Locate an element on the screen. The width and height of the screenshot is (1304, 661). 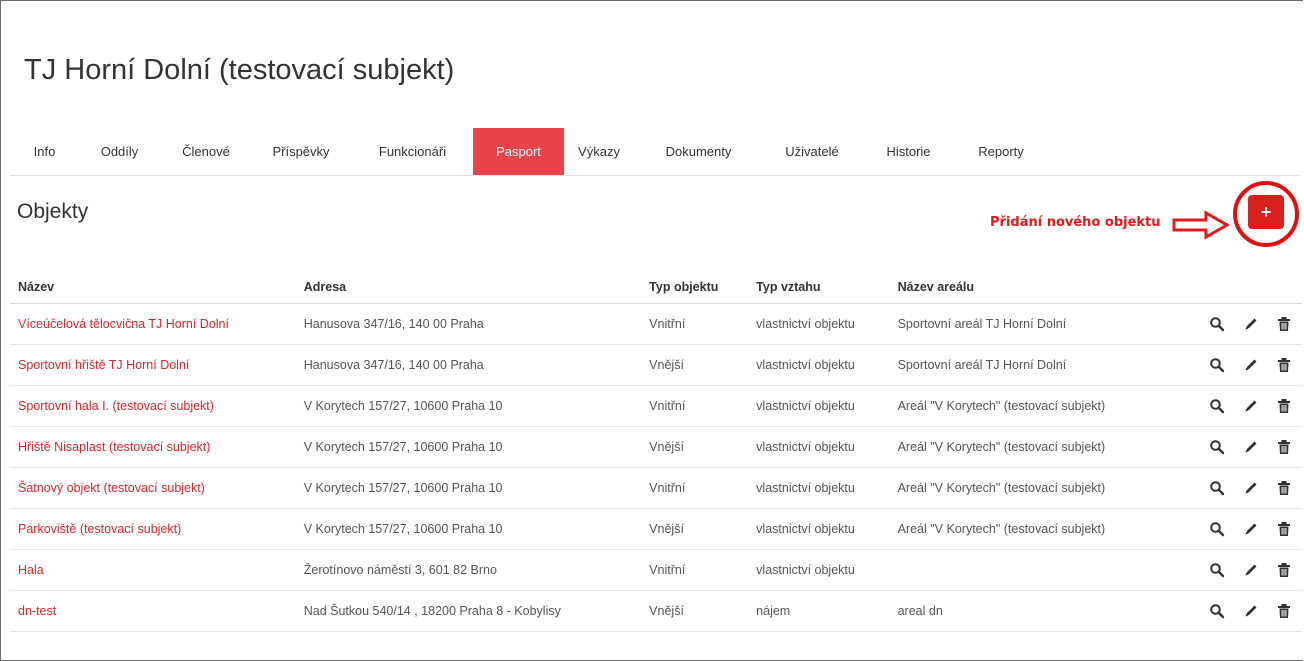
tab-pasport: Pasport is located at coordinates (518, 151).